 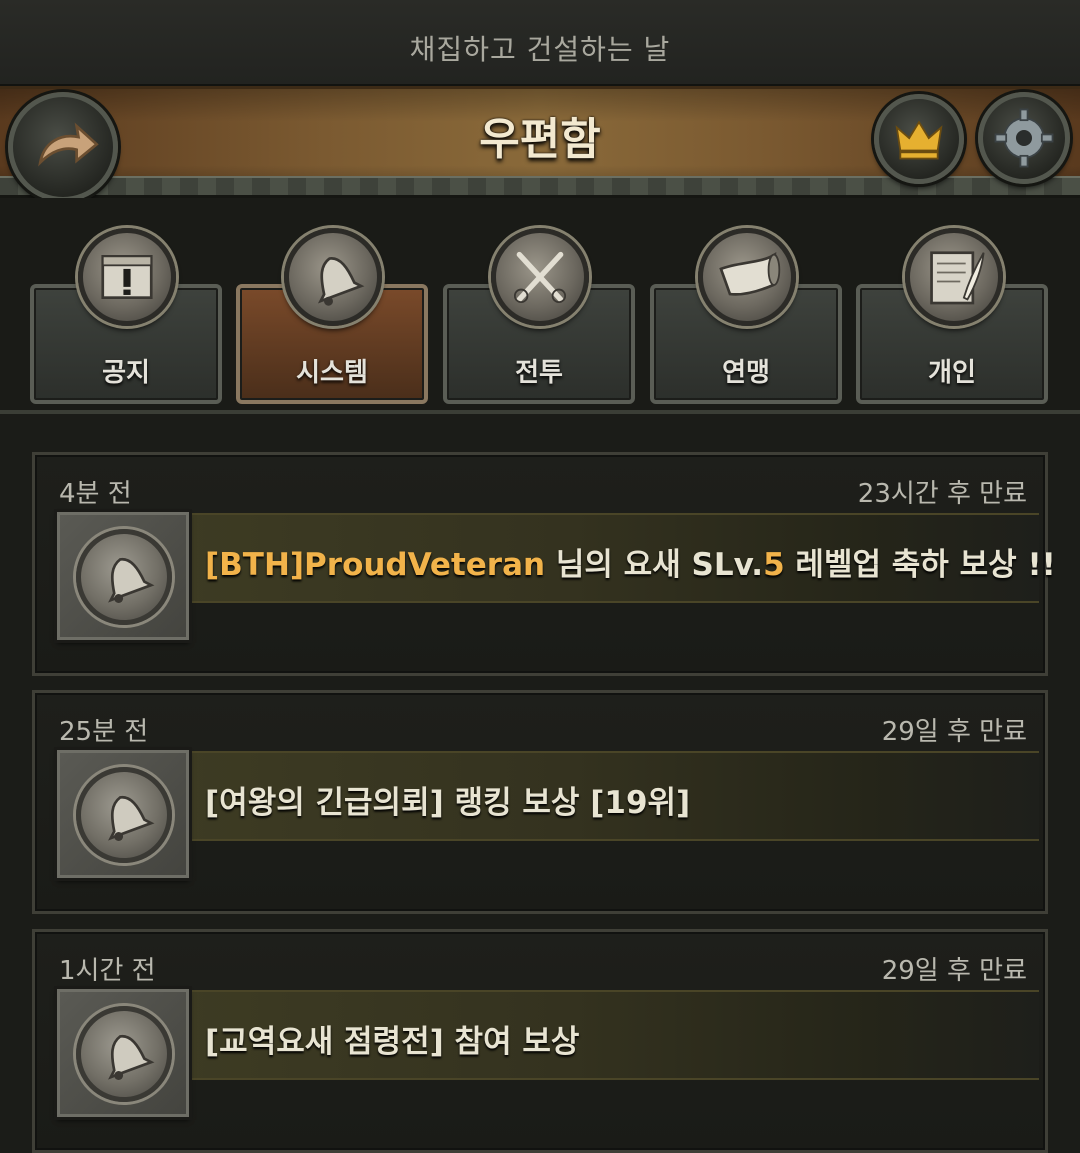 I want to click on settings-button, so click(x=1024, y=138).